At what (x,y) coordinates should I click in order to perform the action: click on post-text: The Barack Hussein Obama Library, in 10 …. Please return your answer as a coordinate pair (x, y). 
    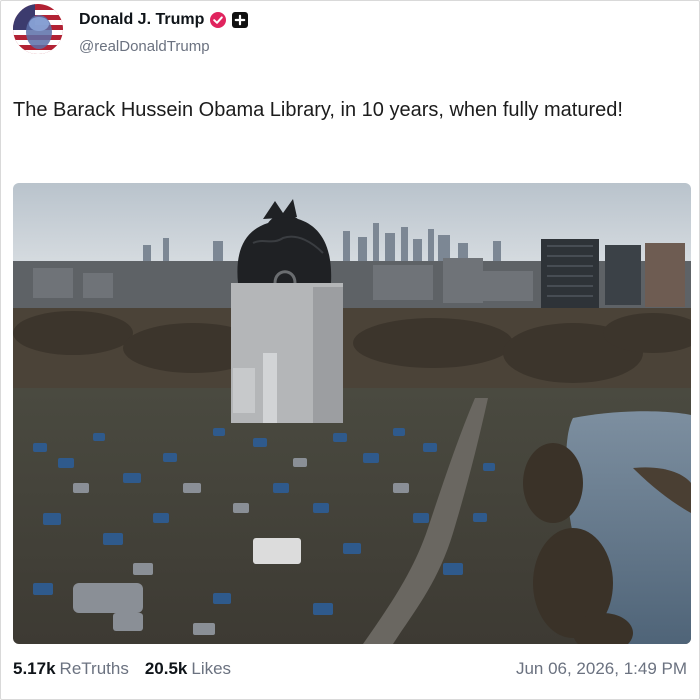
    Looking at the image, I should click on (318, 110).